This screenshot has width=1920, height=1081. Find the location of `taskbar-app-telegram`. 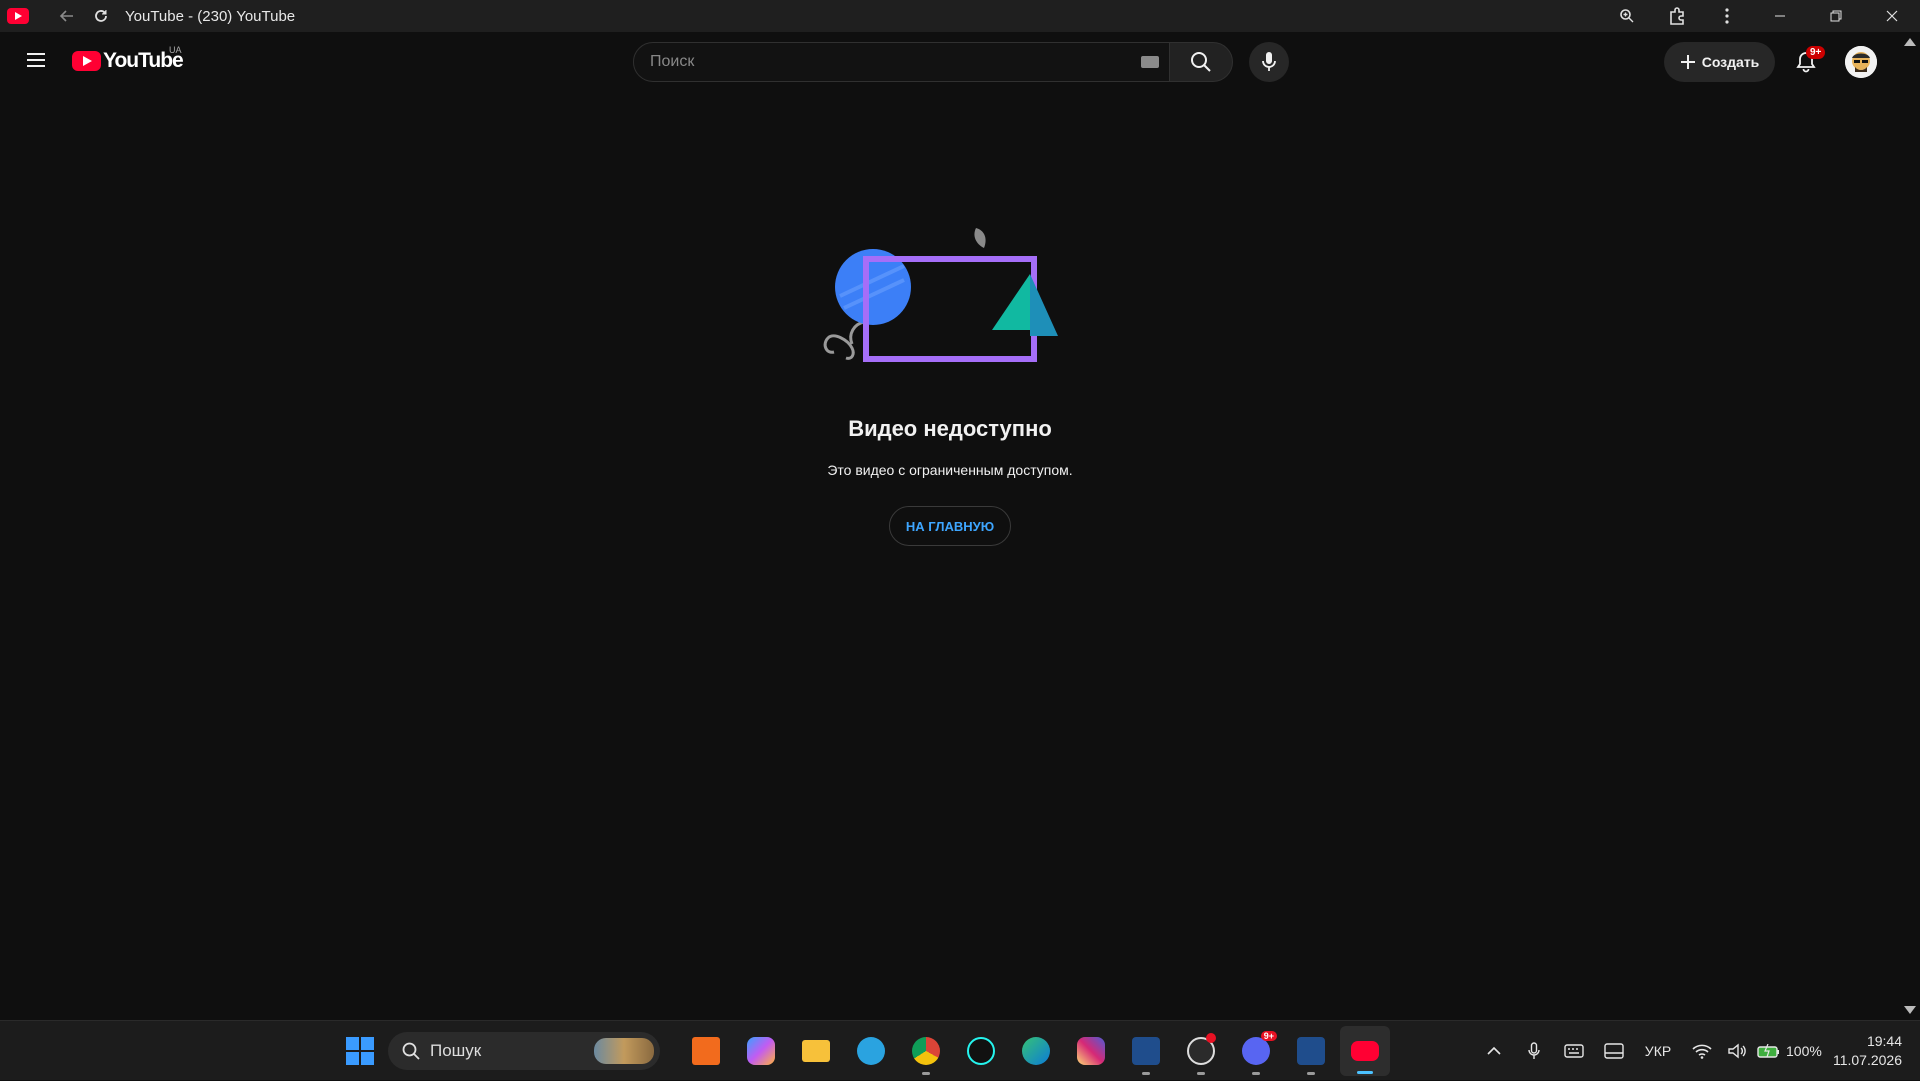

taskbar-app-telegram is located at coordinates (870, 1051).